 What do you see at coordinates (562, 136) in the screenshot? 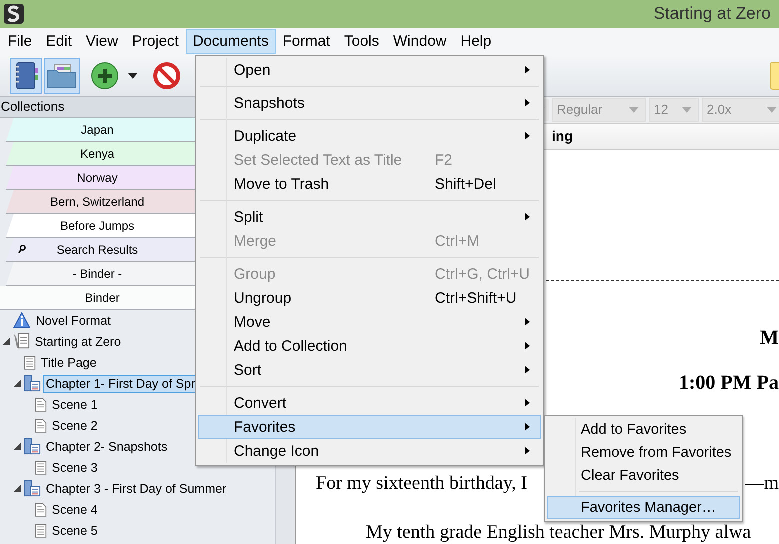
I see `document-header: ing` at bounding box center [562, 136].